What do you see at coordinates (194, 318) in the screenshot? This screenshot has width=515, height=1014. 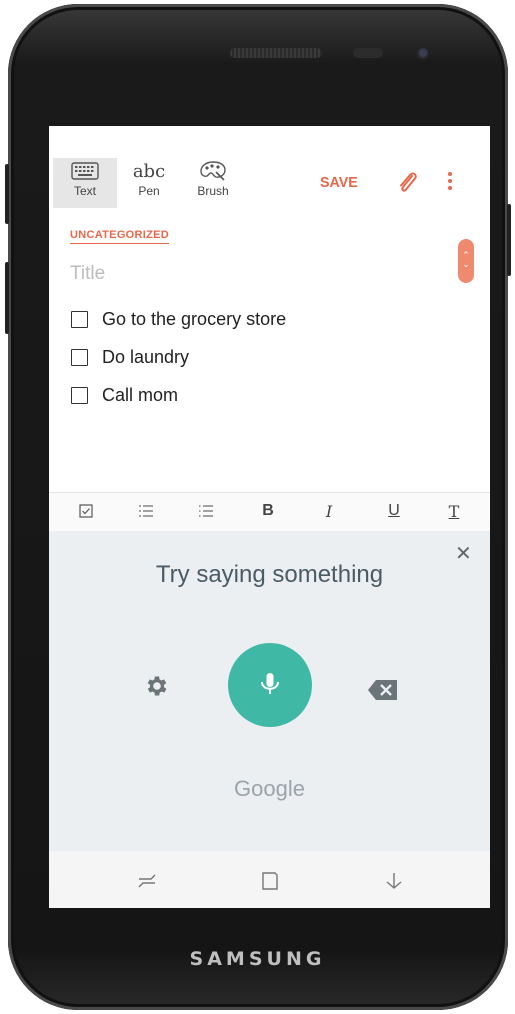 I see `list-item-text: Go to the grocery store` at bounding box center [194, 318].